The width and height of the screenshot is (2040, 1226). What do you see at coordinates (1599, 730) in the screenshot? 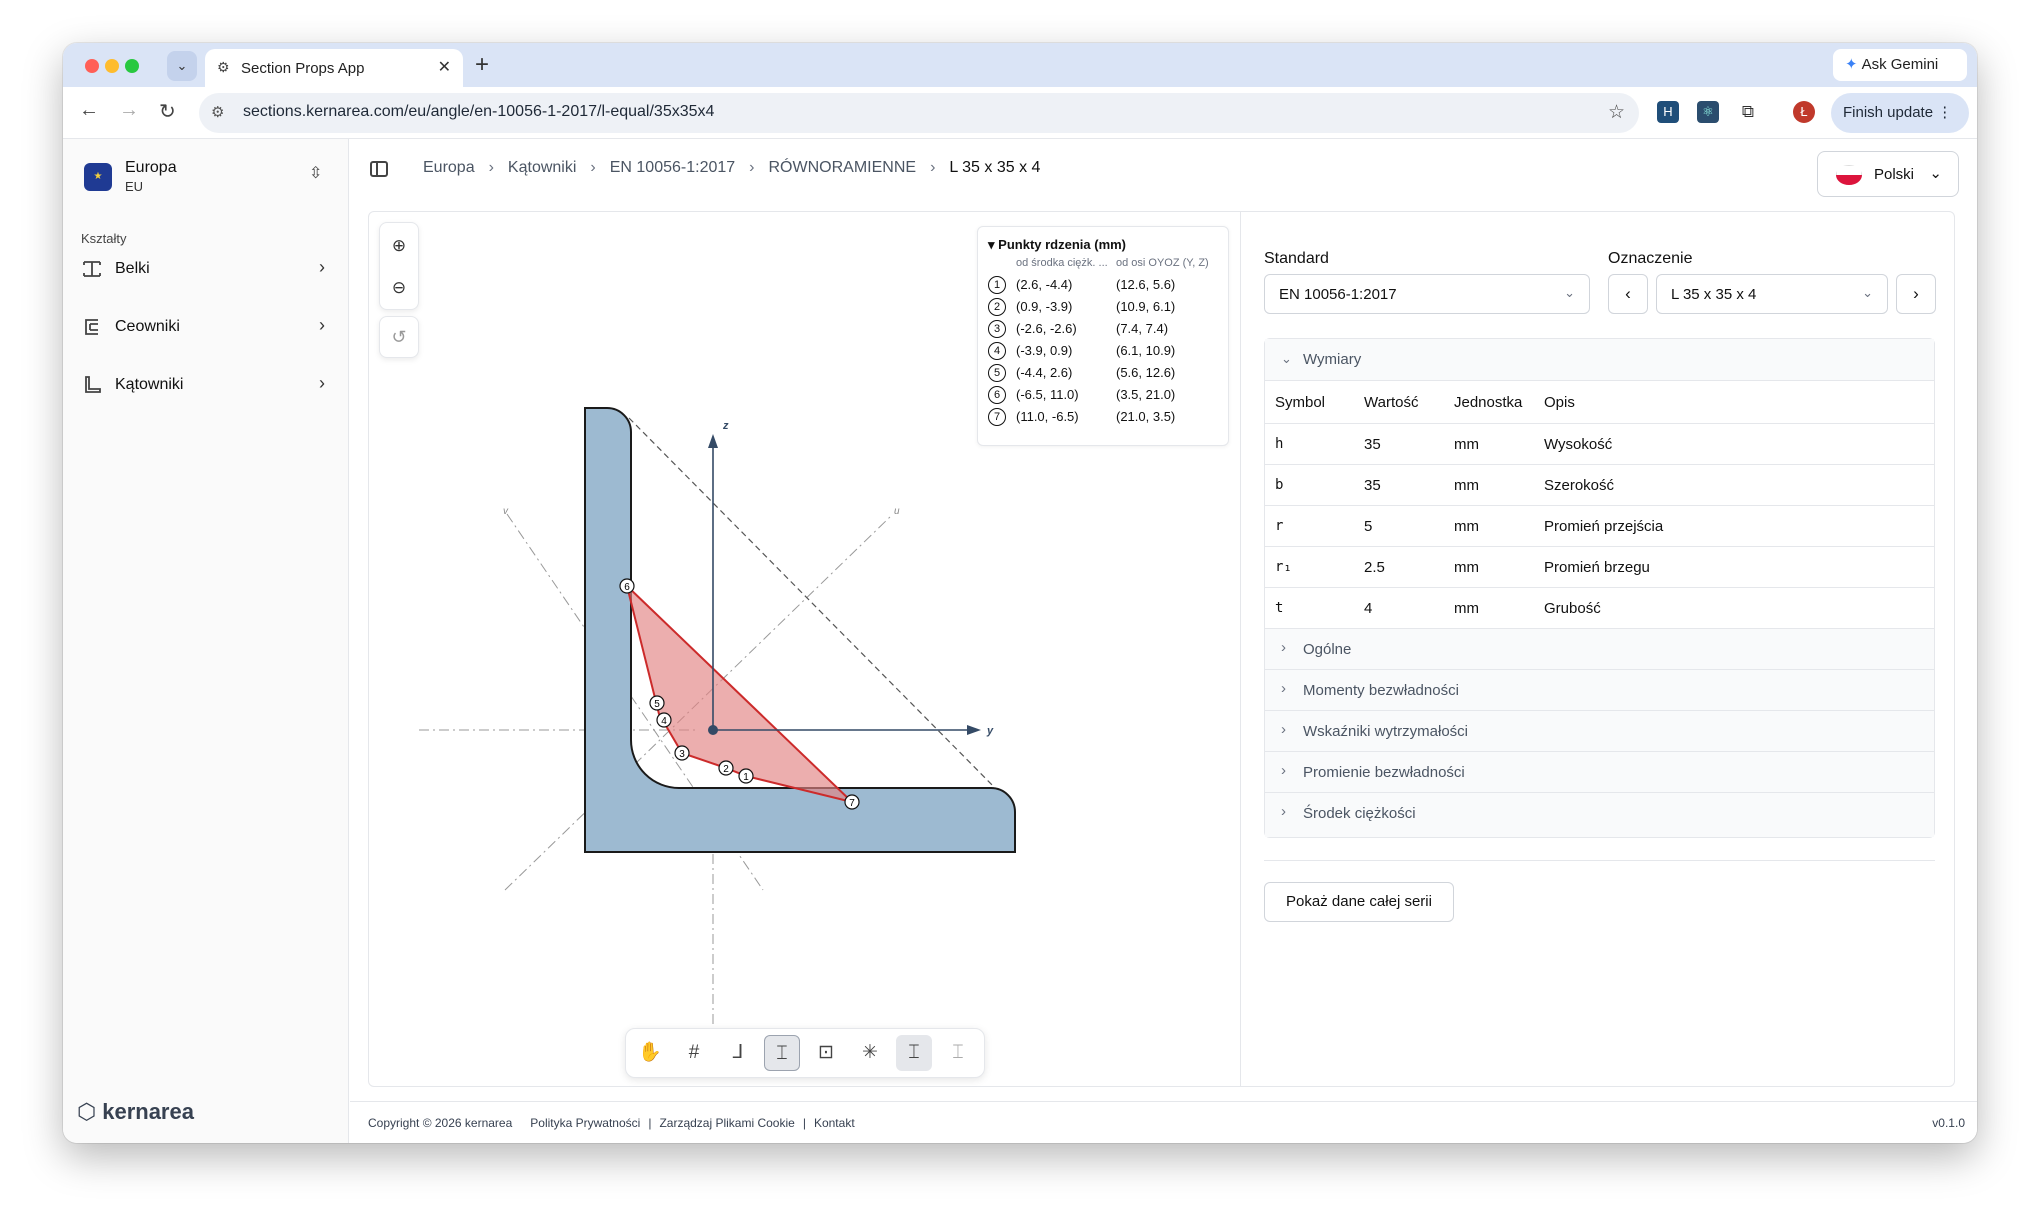
I see `accordion-section-moduli: › Wskaźniki wytrzymałości` at bounding box center [1599, 730].